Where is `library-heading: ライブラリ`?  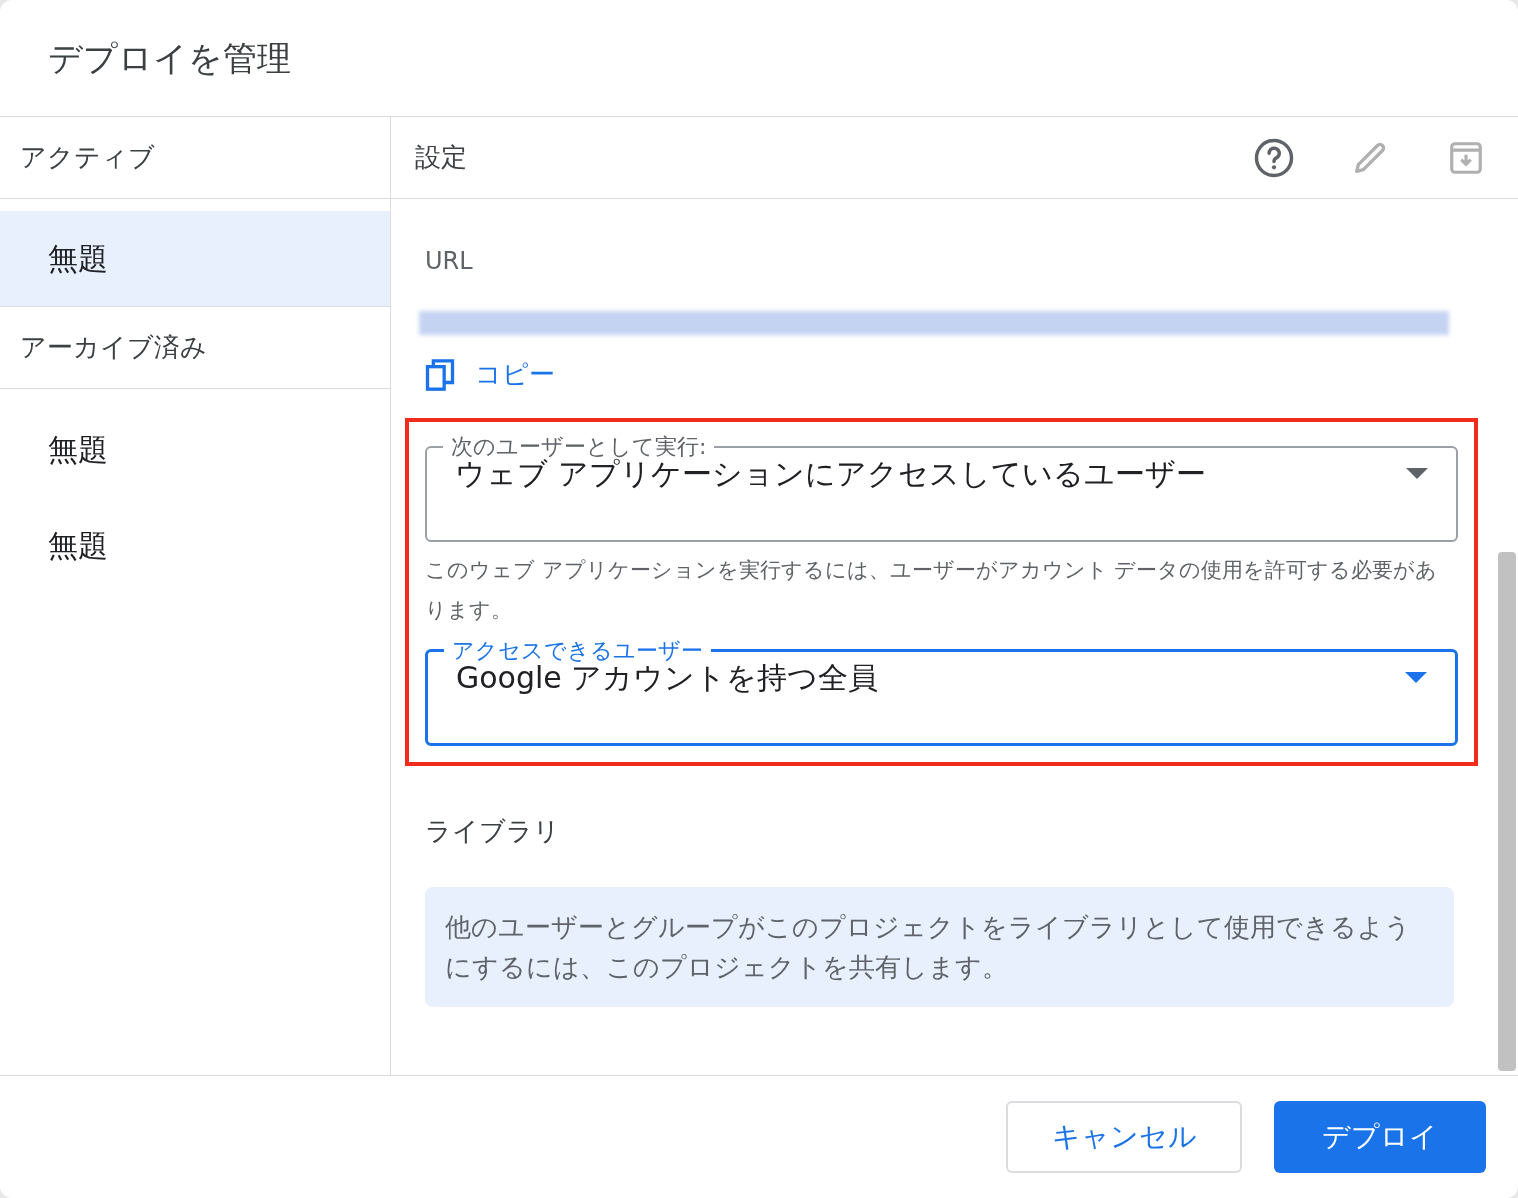
library-heading: ライブラリ is located at coordinates (493, 831).